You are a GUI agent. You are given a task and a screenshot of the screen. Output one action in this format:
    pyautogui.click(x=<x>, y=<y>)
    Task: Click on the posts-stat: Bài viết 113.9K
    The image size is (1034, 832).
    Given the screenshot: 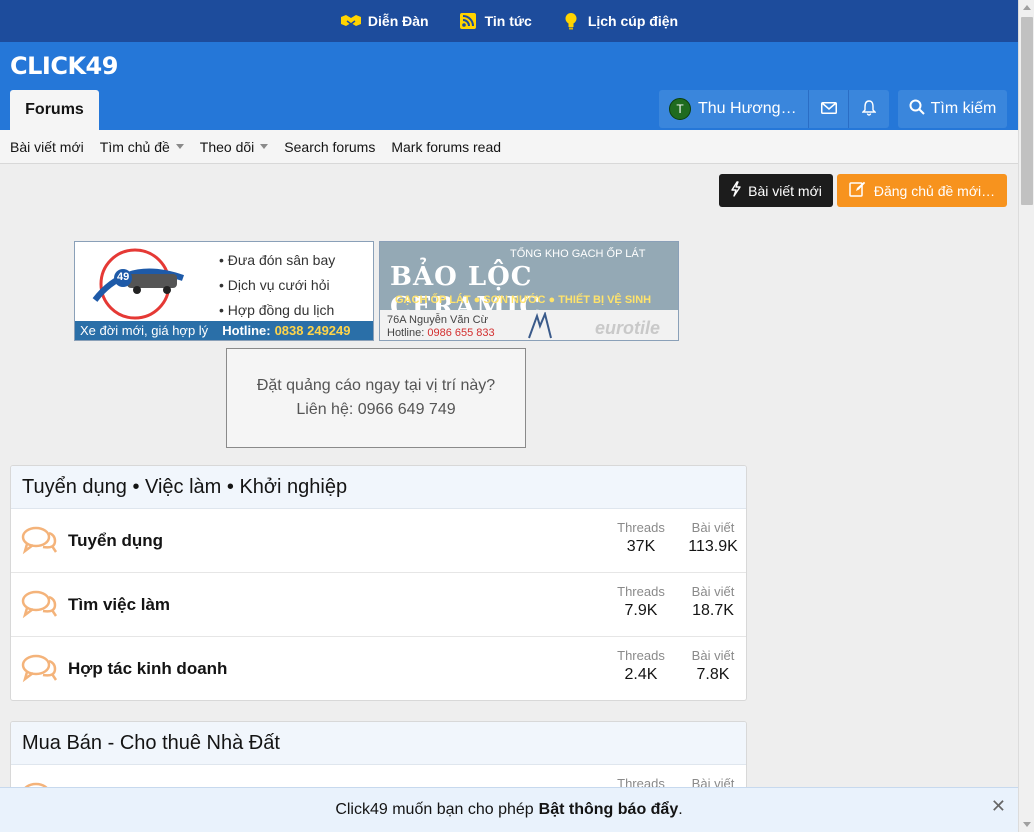 What is the action you would take?
    pyautogui.click(x=713, y=538)
    